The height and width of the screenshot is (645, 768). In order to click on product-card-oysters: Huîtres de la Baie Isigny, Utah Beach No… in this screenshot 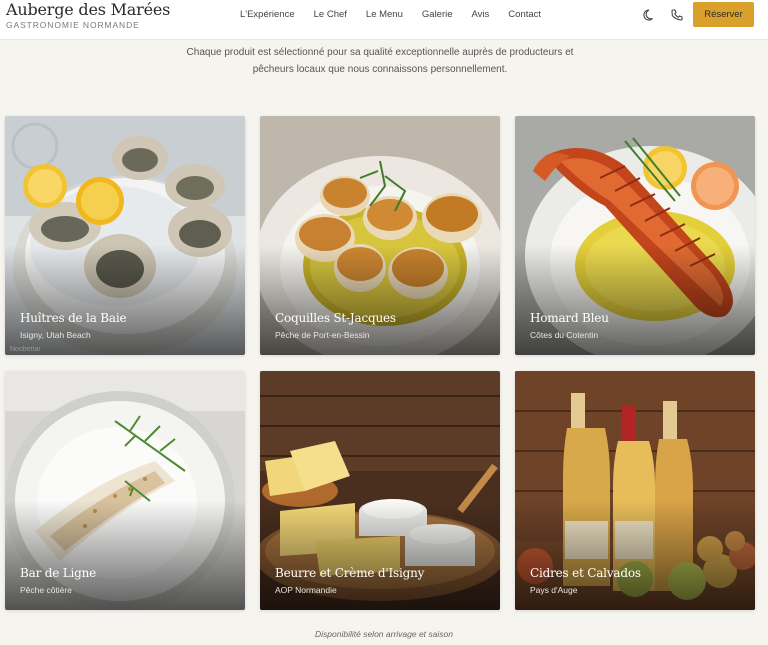, I will do `click(125, 235)`.